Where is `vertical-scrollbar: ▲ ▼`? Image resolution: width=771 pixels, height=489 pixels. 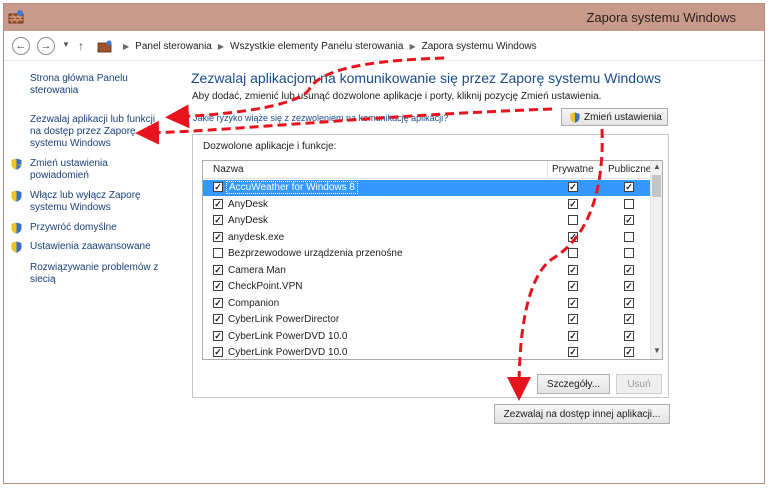
vertical-scrollbar: ▲ ▼ is located at coordinates (656, 260).